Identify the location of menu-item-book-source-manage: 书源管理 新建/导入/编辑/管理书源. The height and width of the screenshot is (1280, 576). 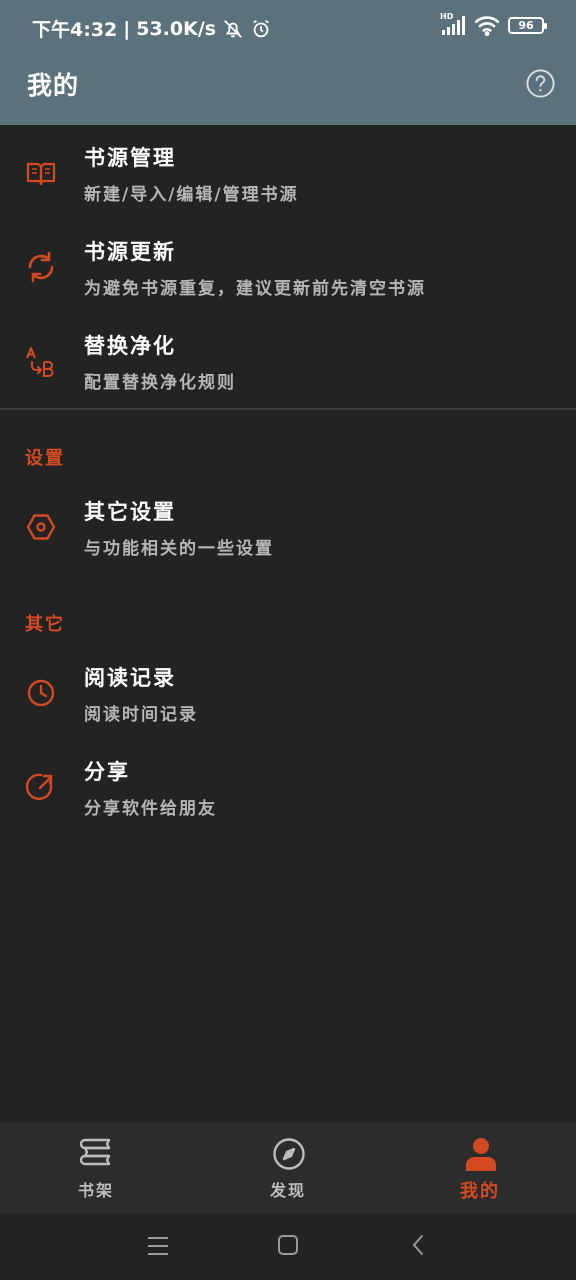
(288, 174).